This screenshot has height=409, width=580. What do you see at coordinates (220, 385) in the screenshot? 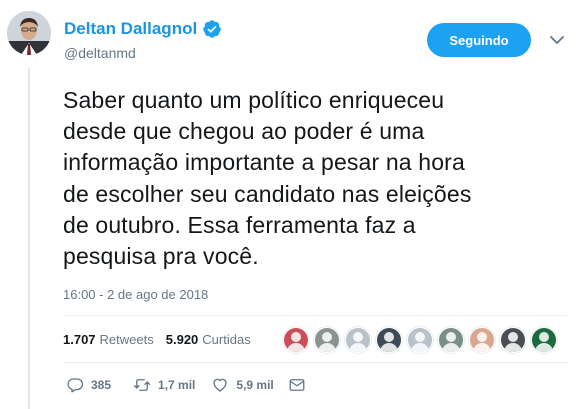
I see `heart-icon` at bounding box center [220, 385].